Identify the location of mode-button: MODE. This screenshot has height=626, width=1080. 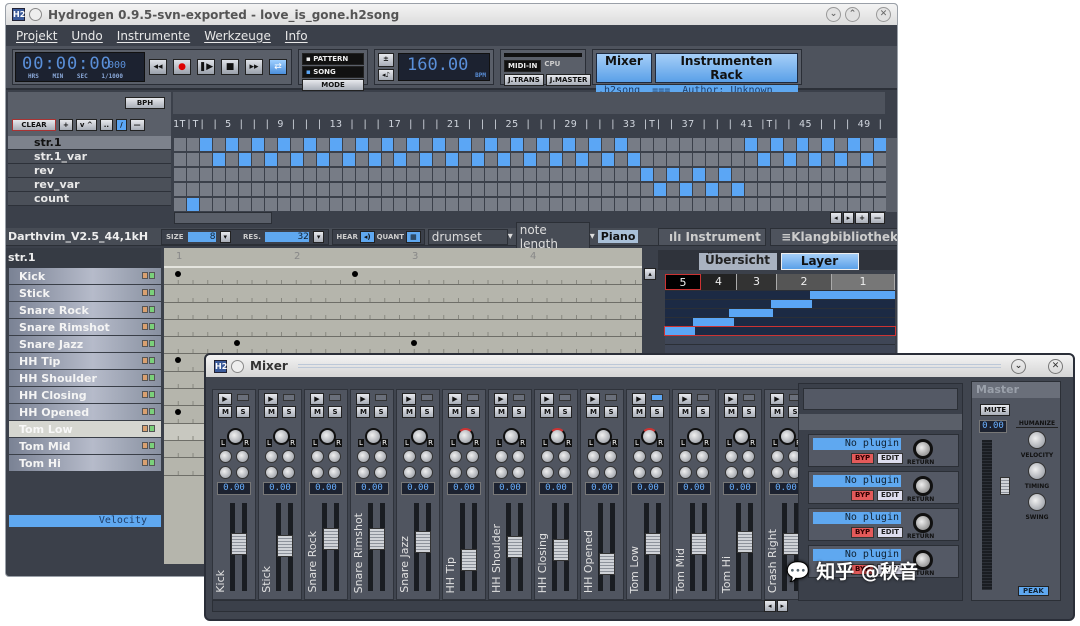
(333, 85).